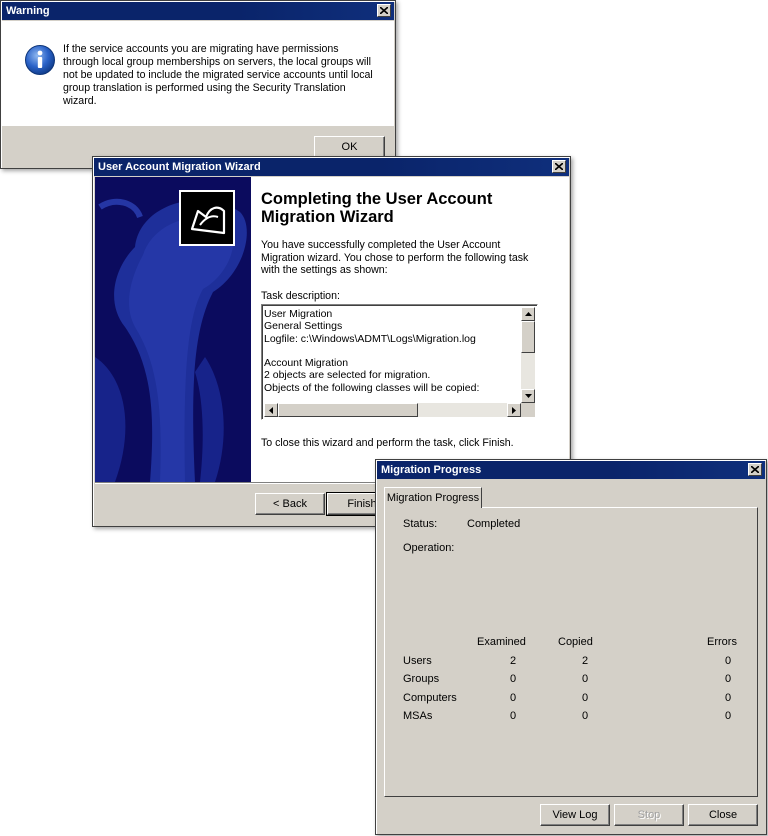 The height and width of the screenshot is (836, 768). I want to click on view-log-label: View Log, so click(575, 815).